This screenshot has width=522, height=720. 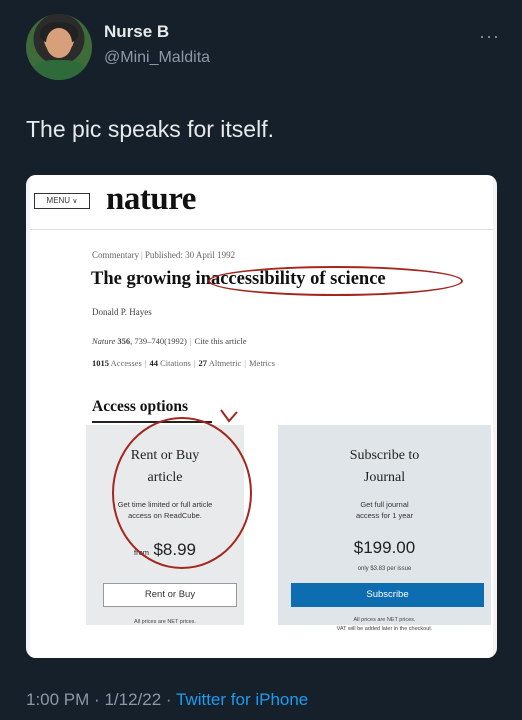 What do you see at coordinates (262, 363) in the screenshot?
I see `metrics-link: Metrics` at bounding box center [262, 363].